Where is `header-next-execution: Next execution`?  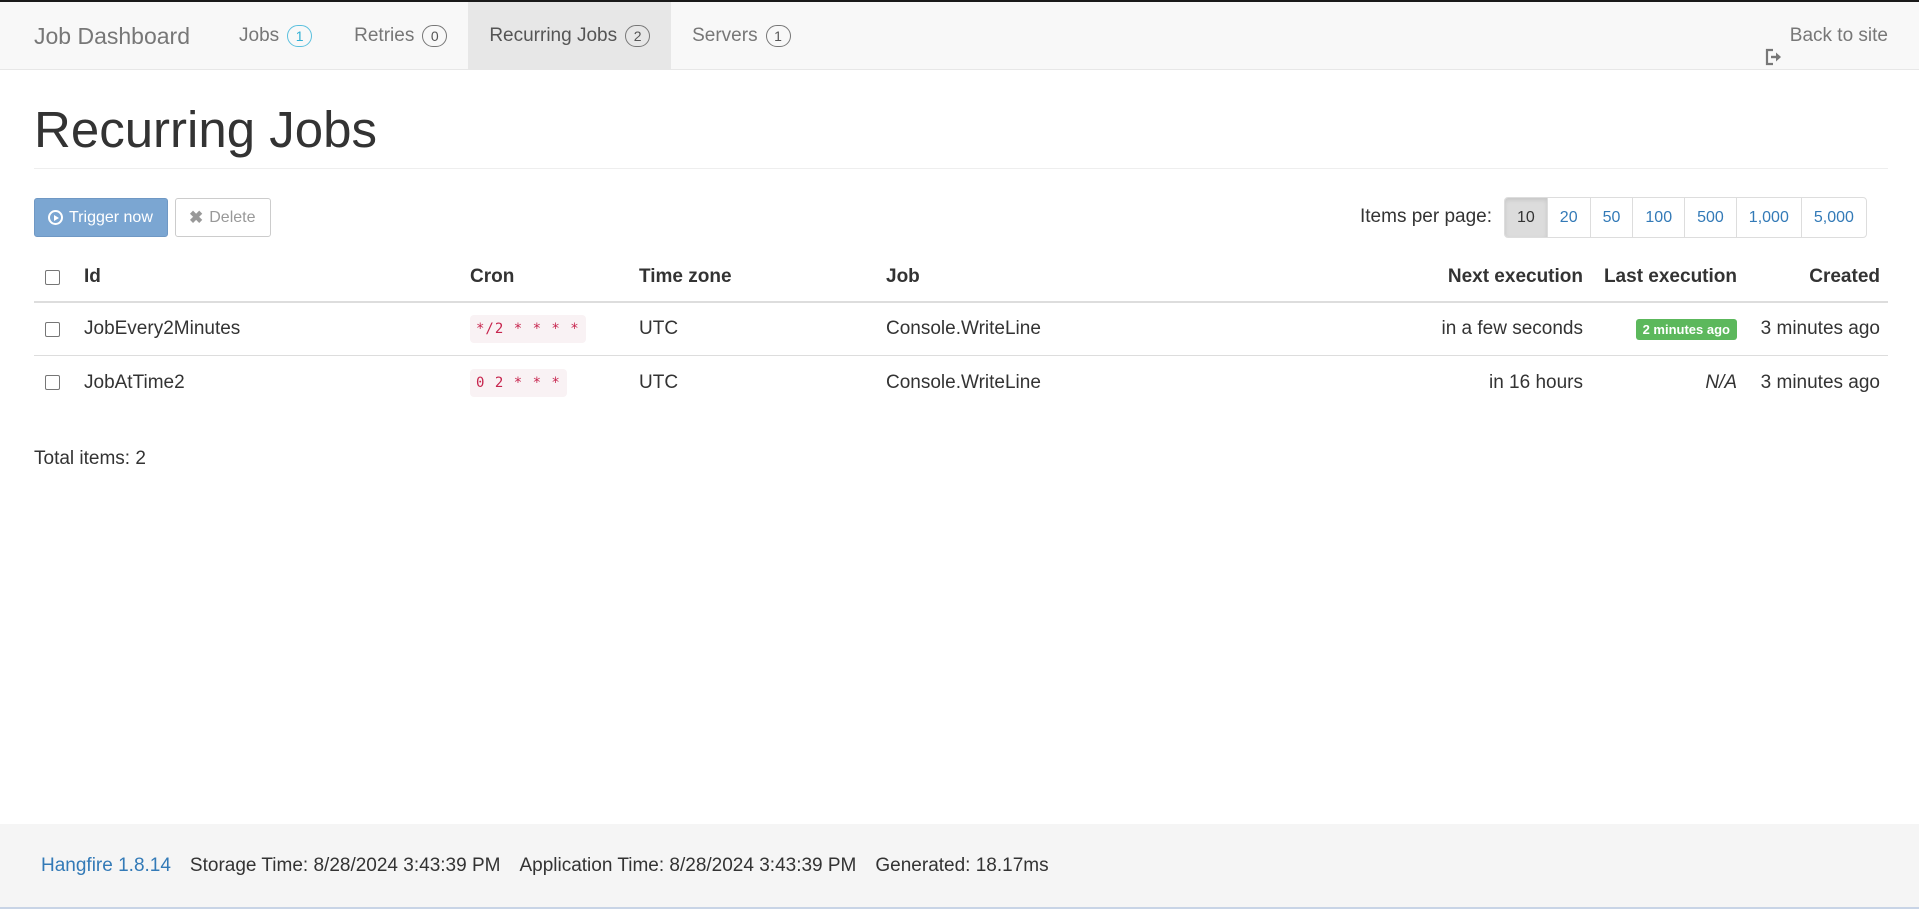 header-next-execution: Next execution is located at coordinates (1515, 276).